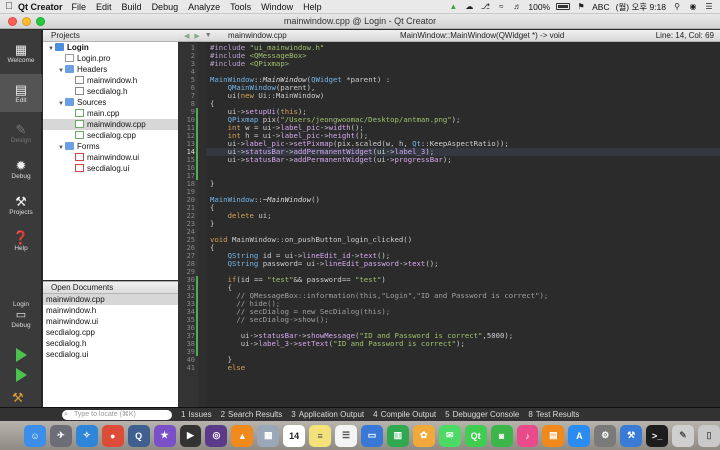 The image size is (720, 450). I want to click on qt-tray-icon: ▲, so click(453, 6).